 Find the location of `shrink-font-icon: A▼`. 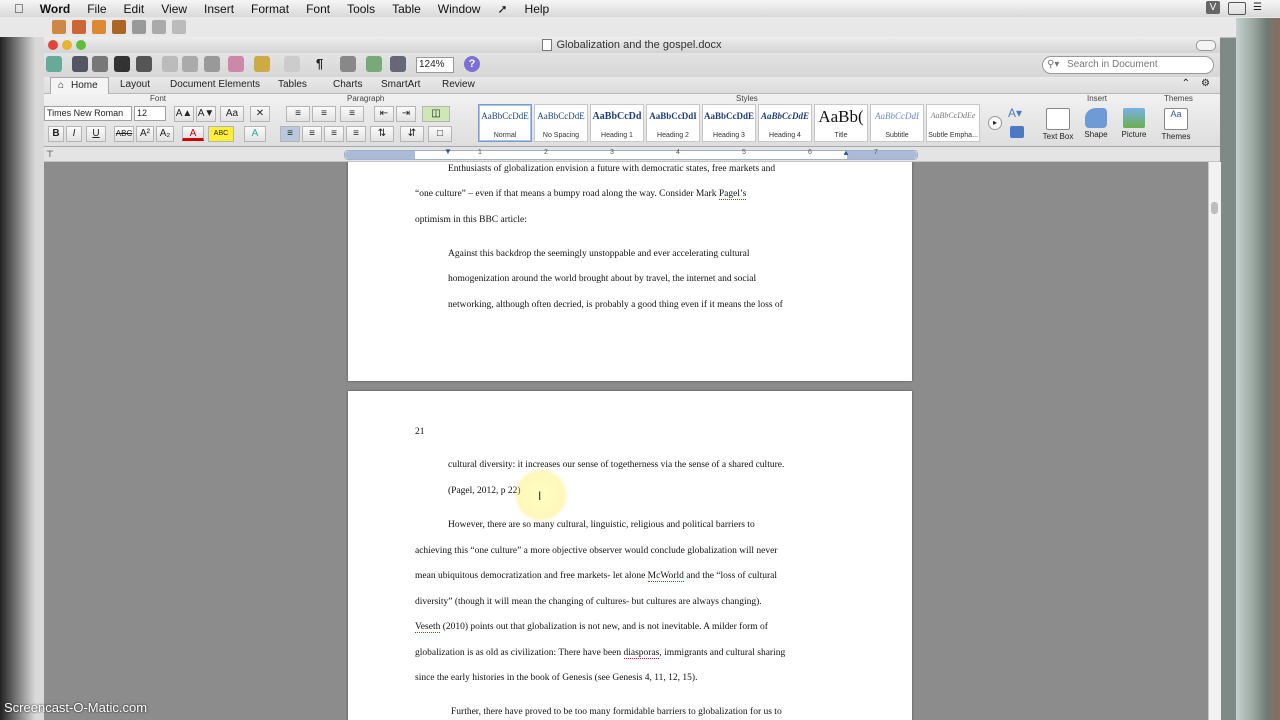

shrink-font-icon: A▼ is located at coordinates (206, 114).